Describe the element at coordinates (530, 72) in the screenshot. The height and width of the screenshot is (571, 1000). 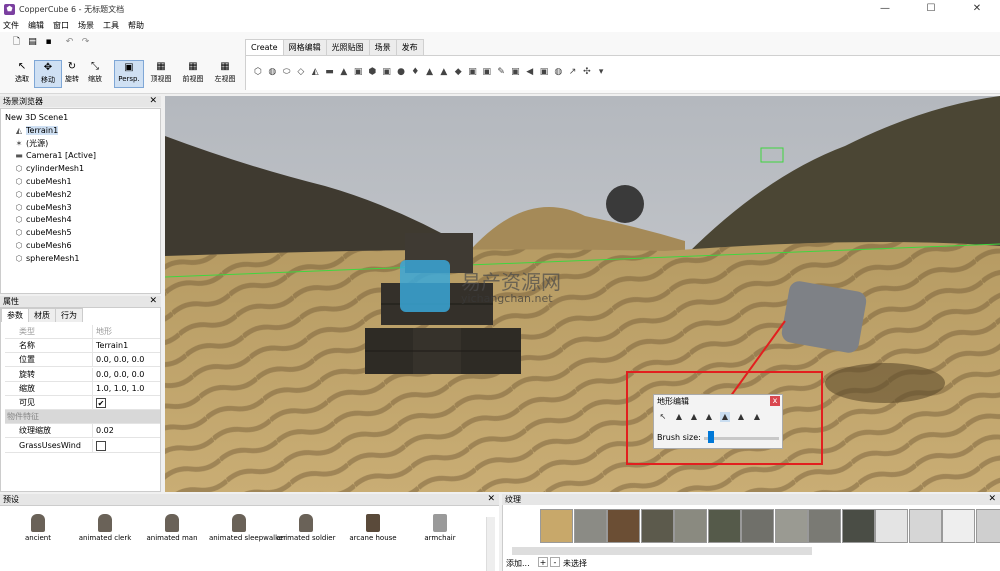
I see `ribbon-create-item-19-icon: ◀` at that location.